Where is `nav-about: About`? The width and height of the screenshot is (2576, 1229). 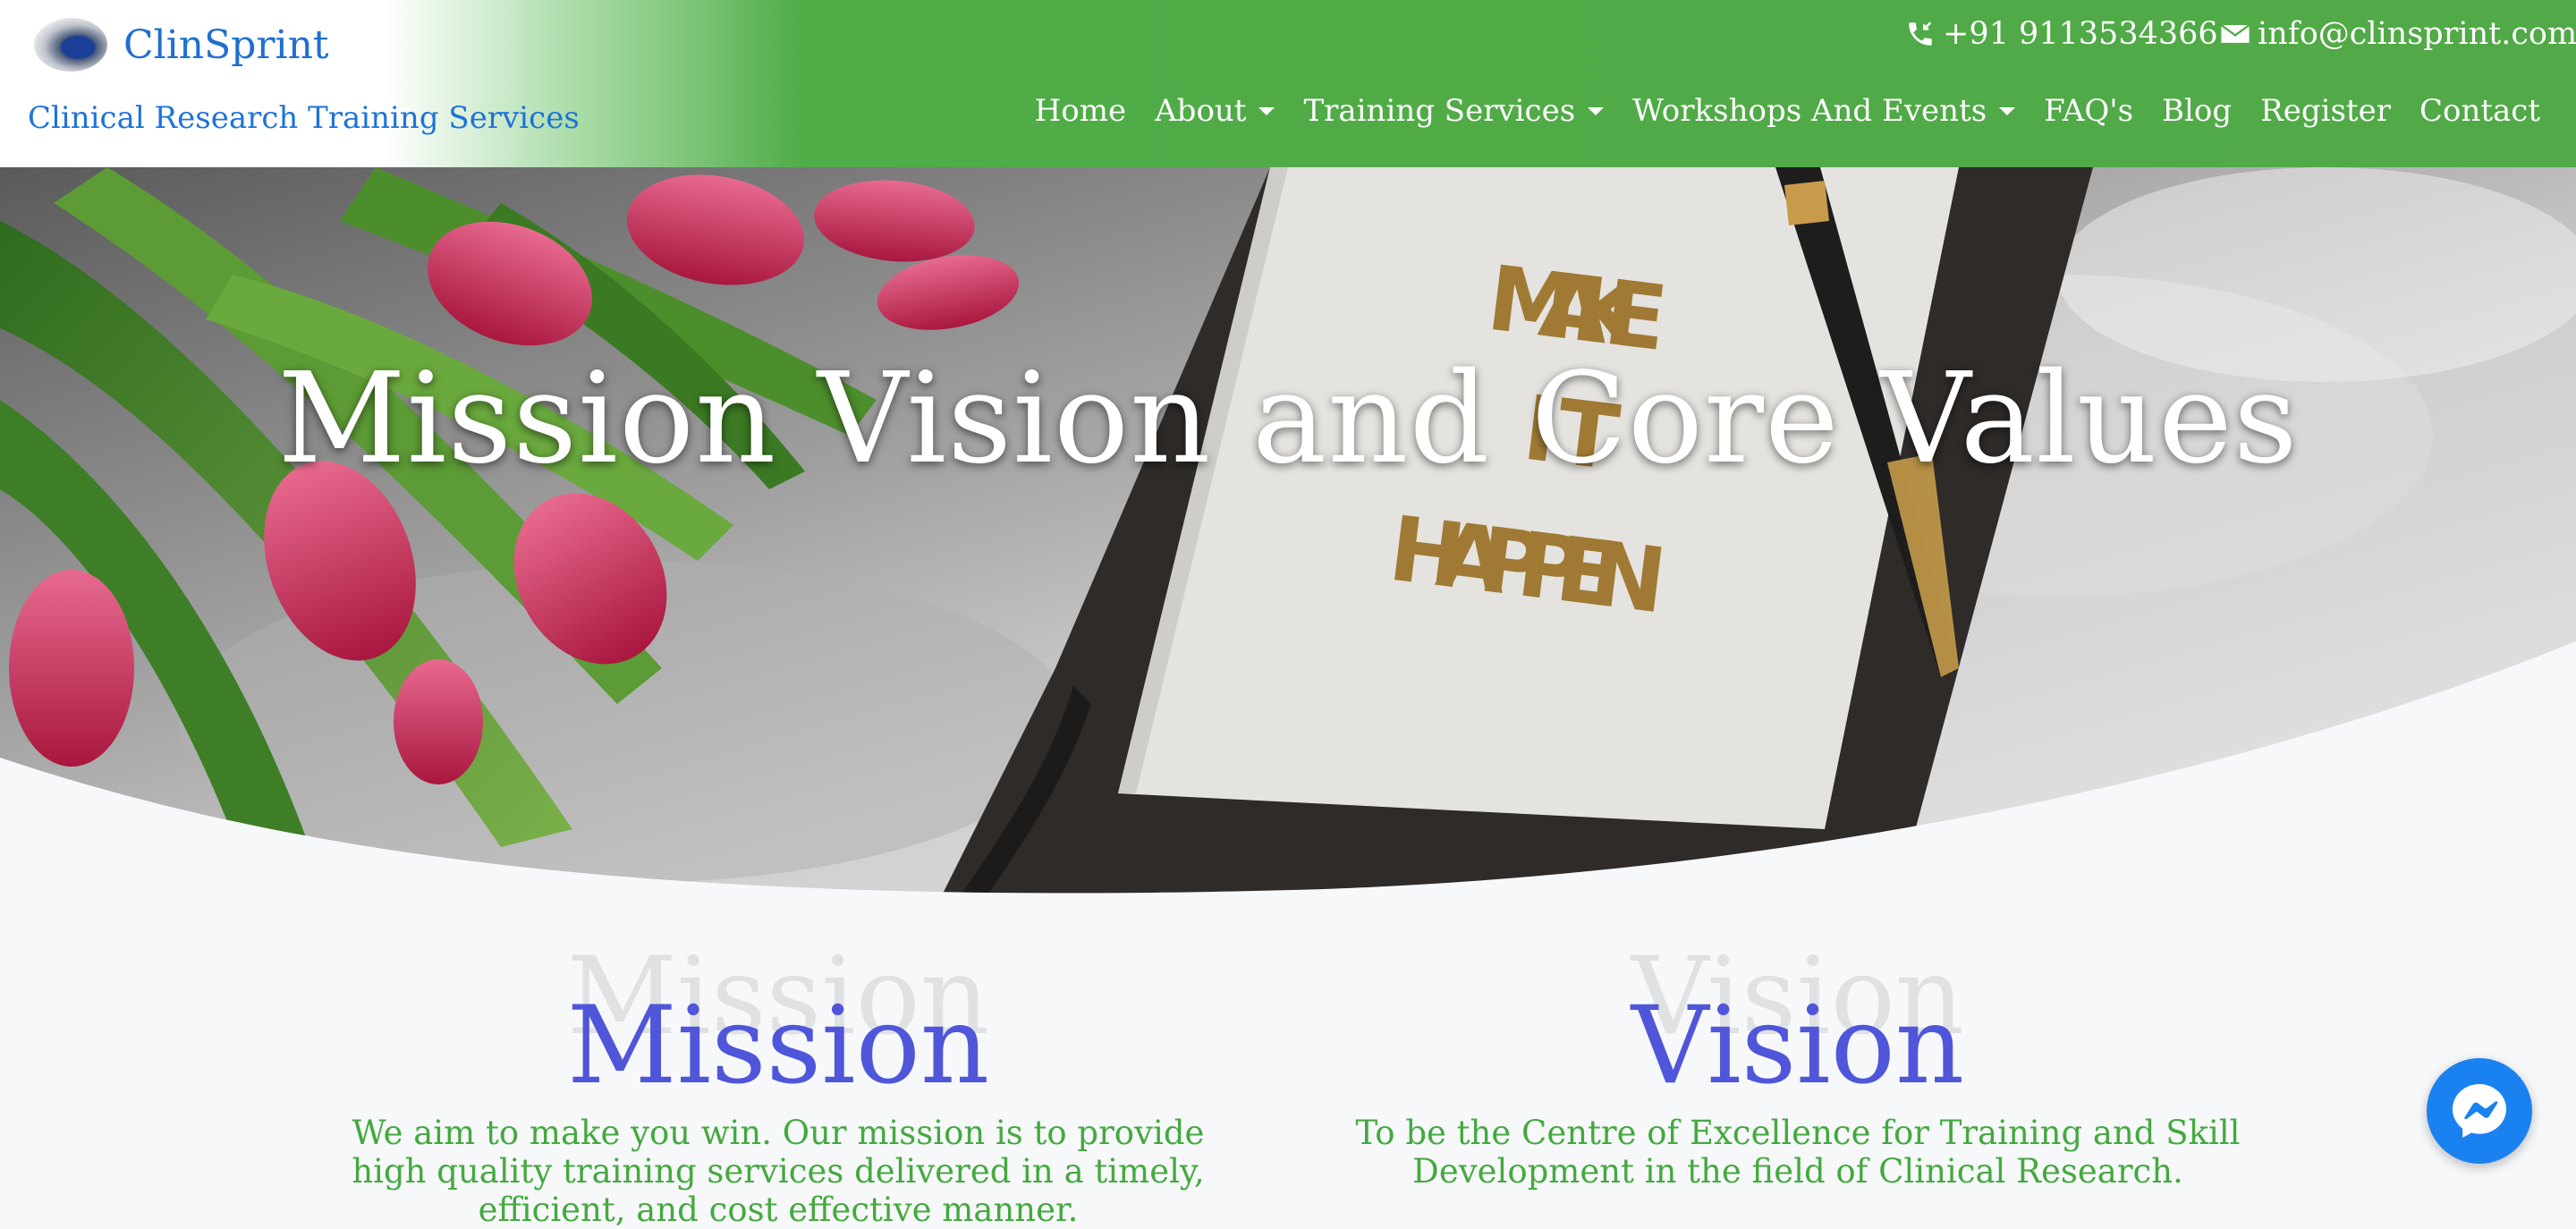 nav-about: About is located at coordinates (1215, 111).